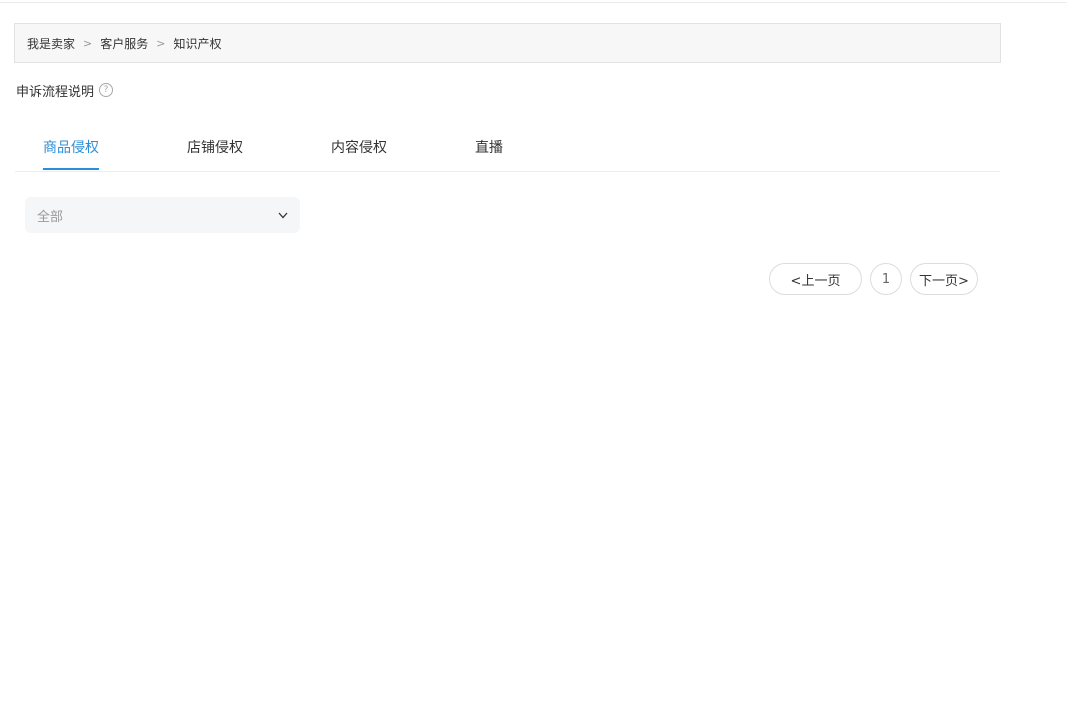  What do you see at coordinates (106, 90) in the screenshot?
I see `question-circle-icon: ?` at bounding box center [106, 90].